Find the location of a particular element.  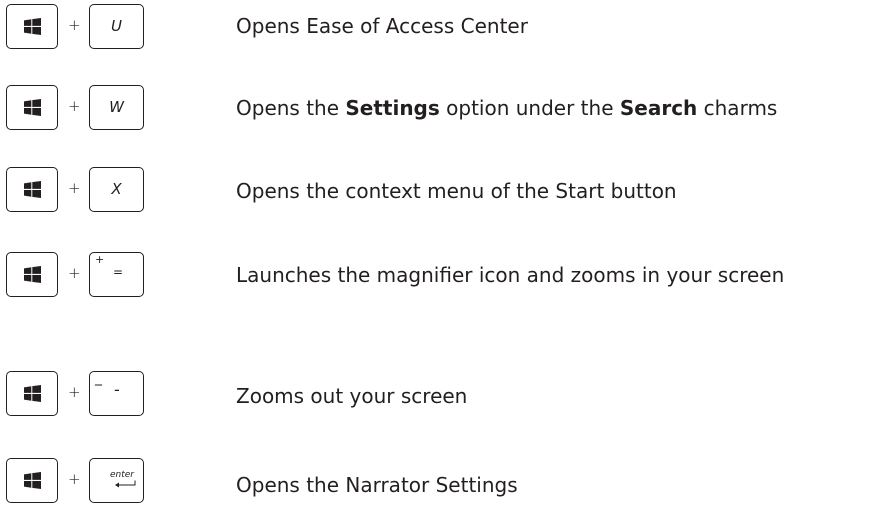

plus-equals-key: + = is located at coordinates (116, 274).